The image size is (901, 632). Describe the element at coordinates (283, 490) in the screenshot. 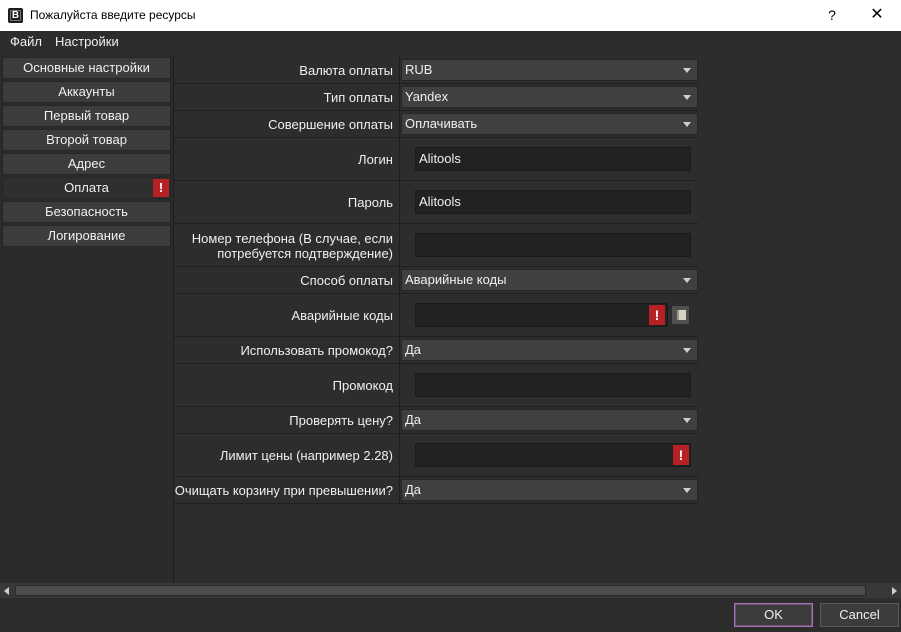

I see `clear-cart-label: Очищать корзину при превышении?` at that location.